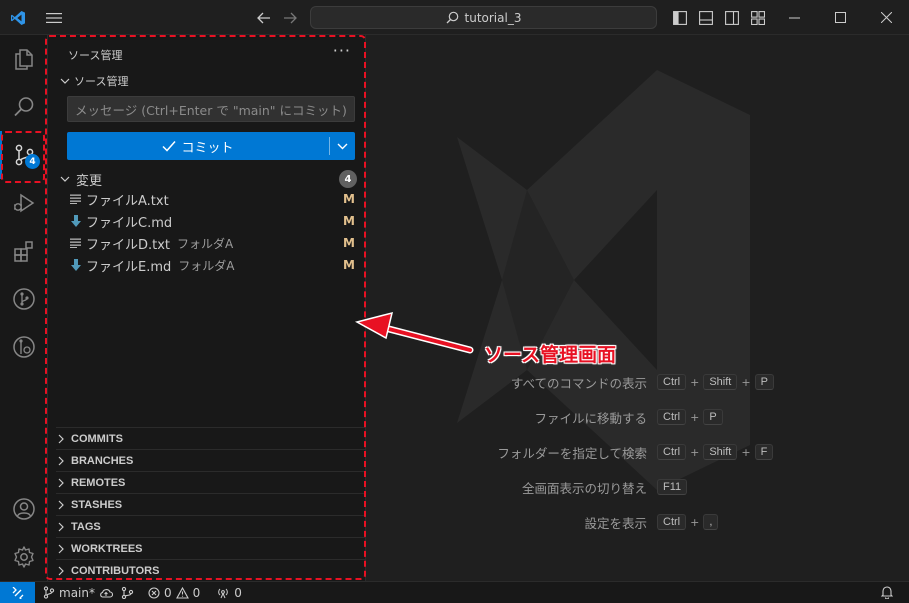 This screenshot has height=603, width=909. What do you see at coordinates (680, 17) in the screenshot?
I see `toggle-primary-sidebar-icon` at bounding box center [680, 17].